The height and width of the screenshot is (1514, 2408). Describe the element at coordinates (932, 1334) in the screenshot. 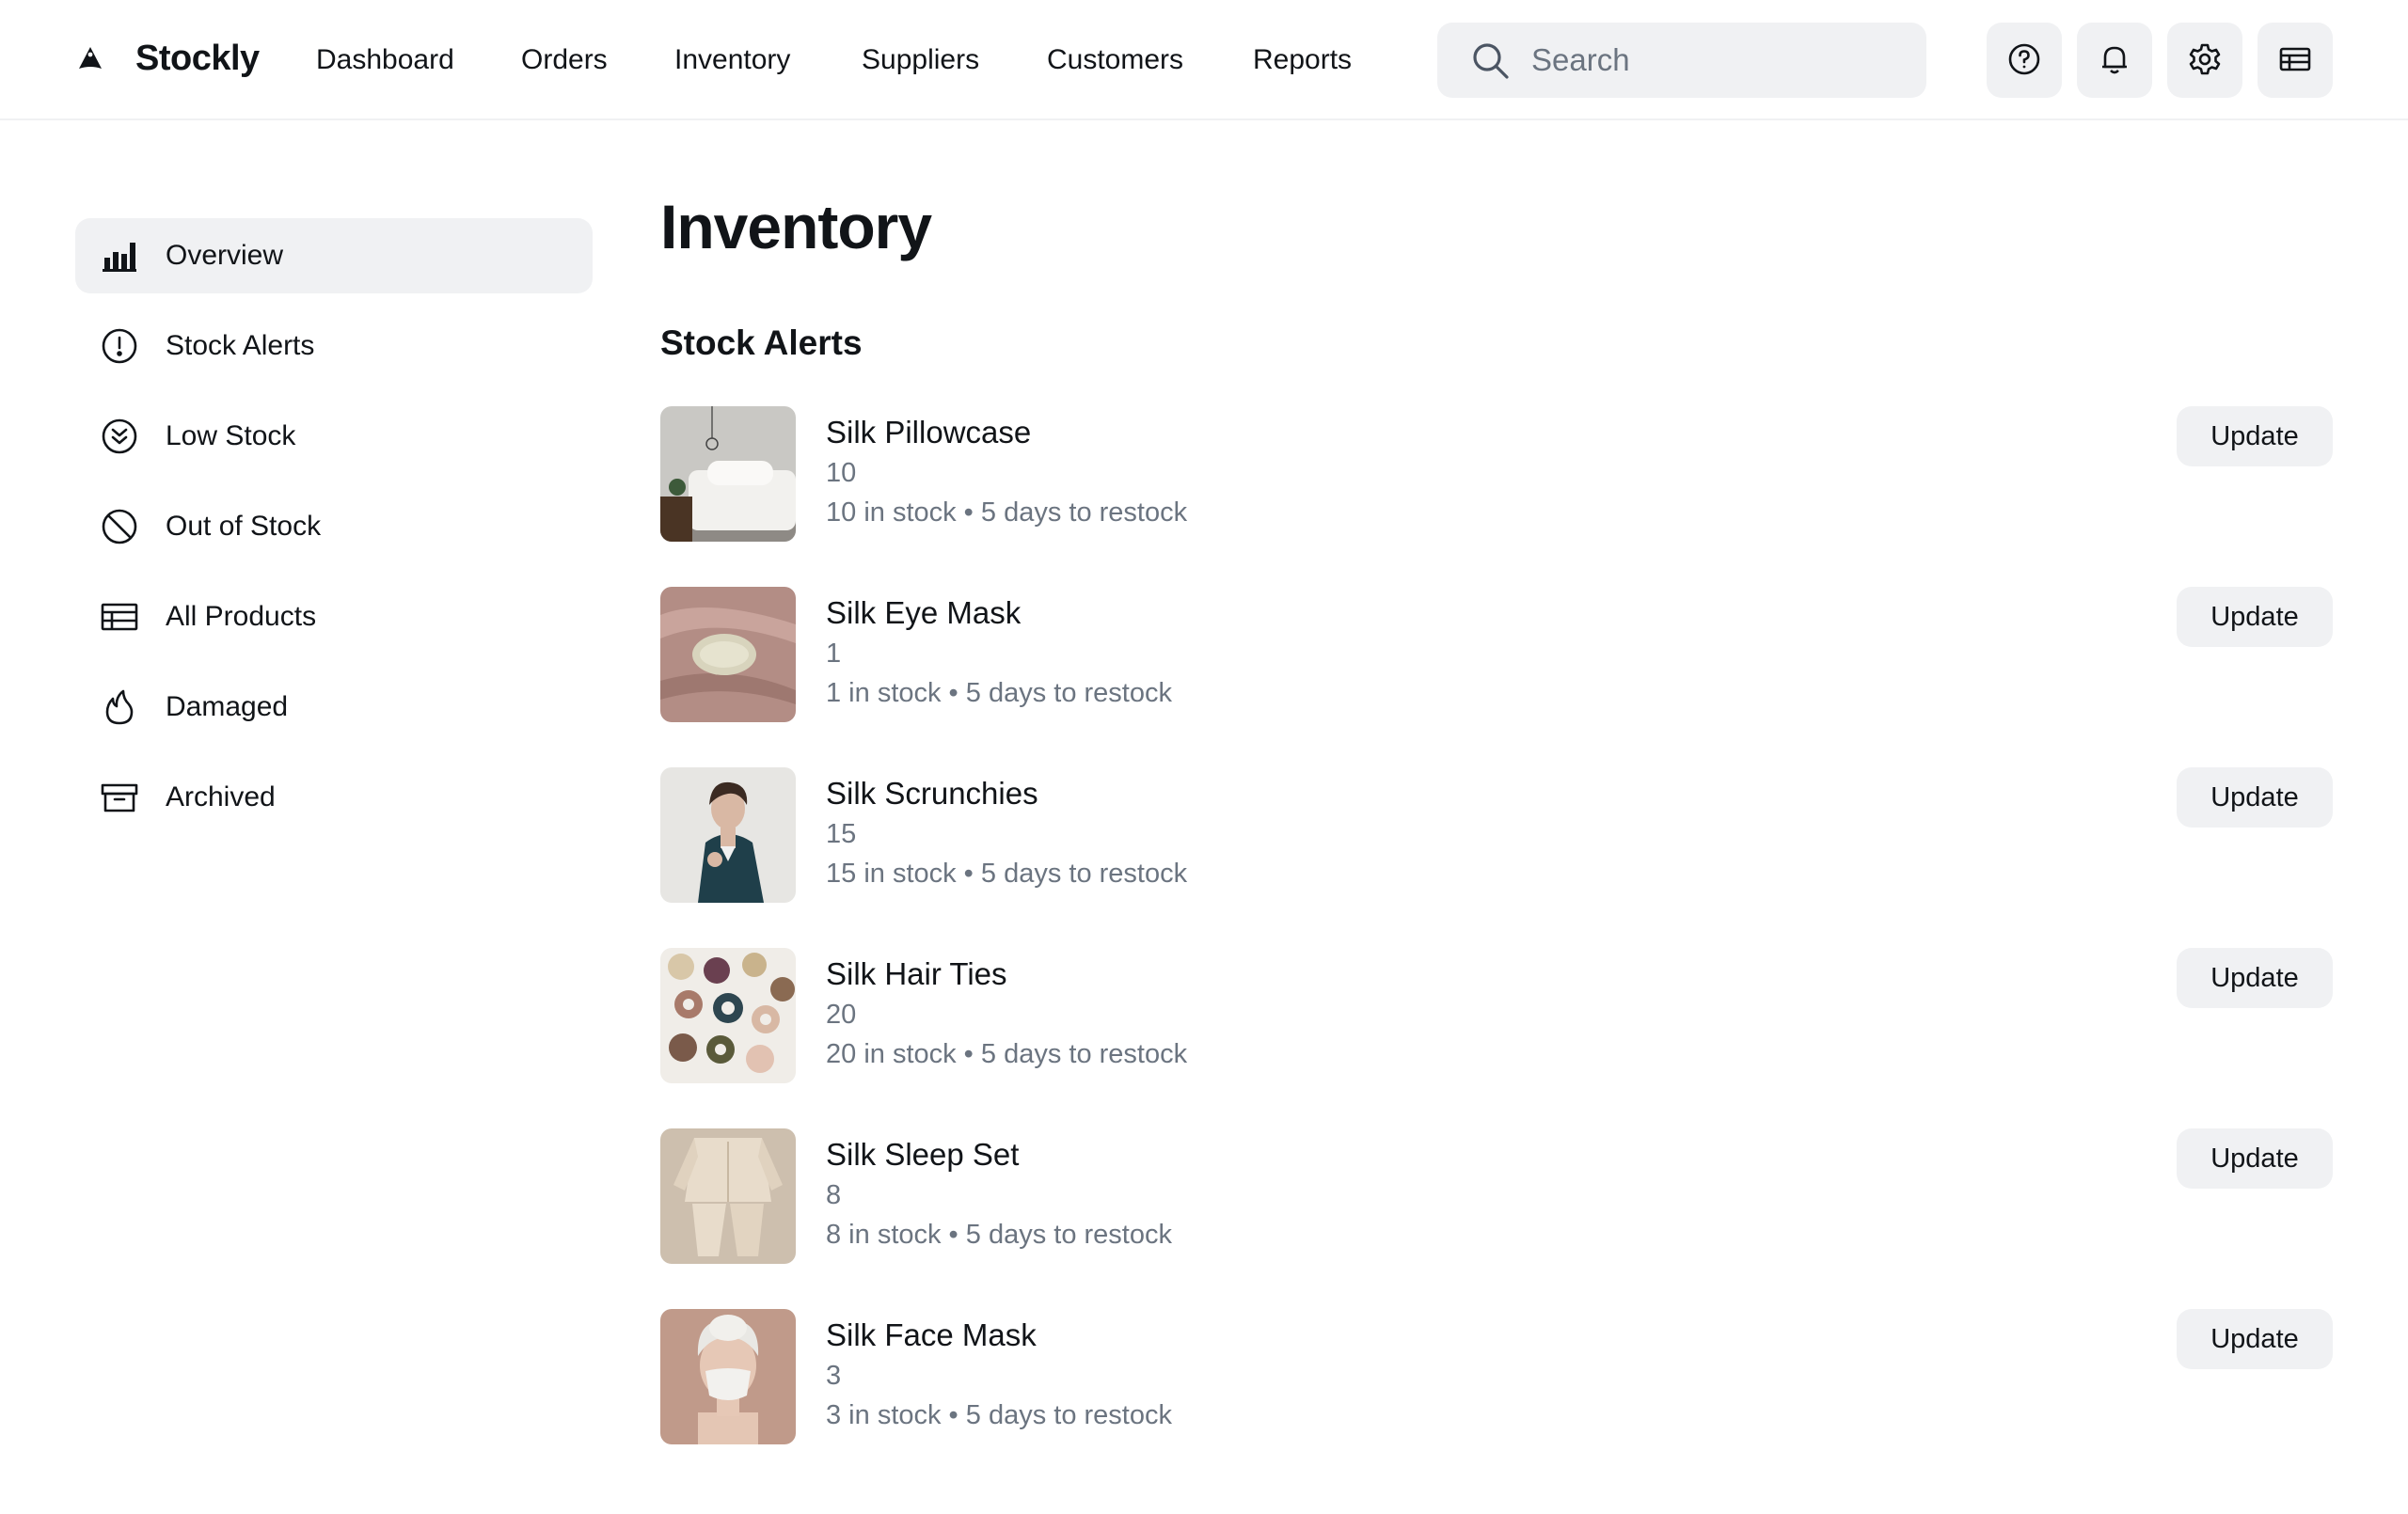

I see `product-name: Silk Face Mask` at that location.